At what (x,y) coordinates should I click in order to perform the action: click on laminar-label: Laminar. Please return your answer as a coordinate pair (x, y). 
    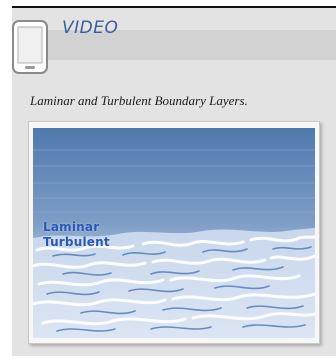
    Looking at the image, I should click on (71, 227).